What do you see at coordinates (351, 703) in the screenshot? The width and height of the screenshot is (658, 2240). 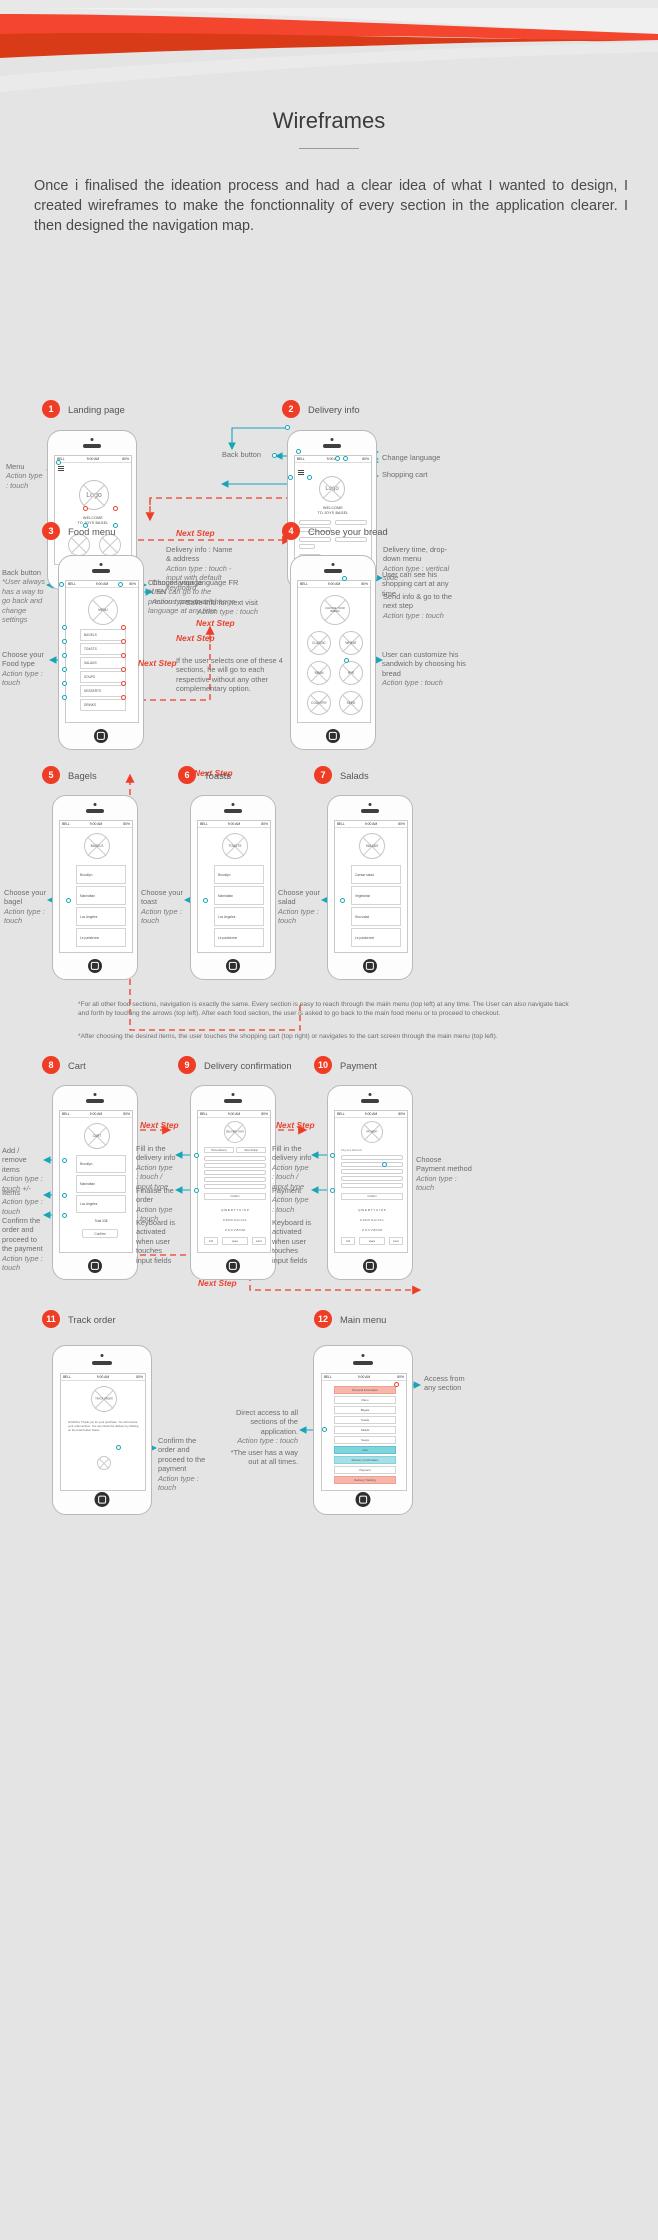 I see `bread-option-seed: SEED` at bounding box center [351, 703].